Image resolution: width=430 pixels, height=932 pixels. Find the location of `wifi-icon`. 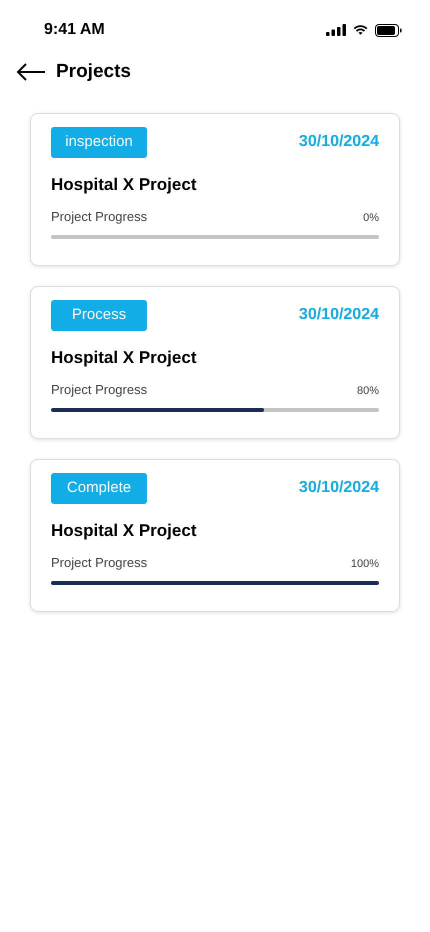

wifi-icon is located at coordinates (360, 30).